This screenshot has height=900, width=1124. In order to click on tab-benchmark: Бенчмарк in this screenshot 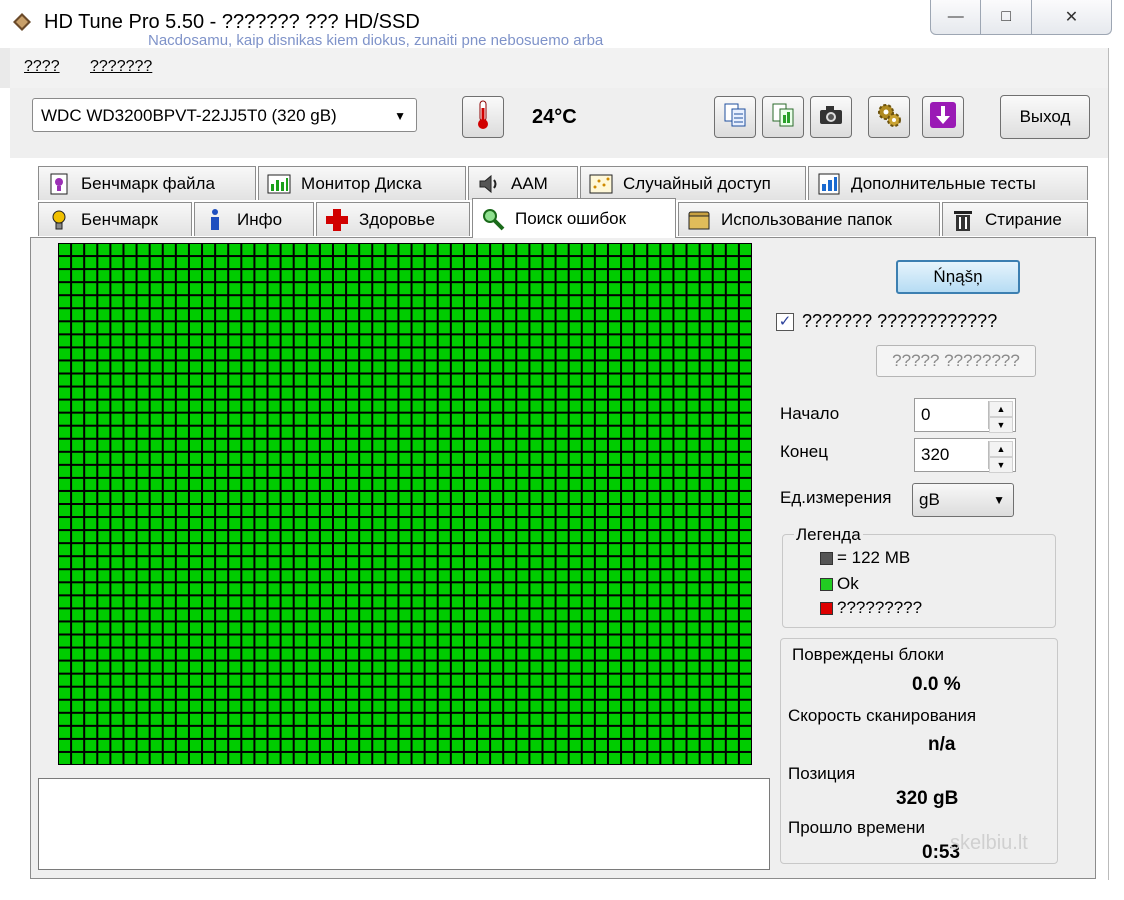, I will do `click(115, 219)`.